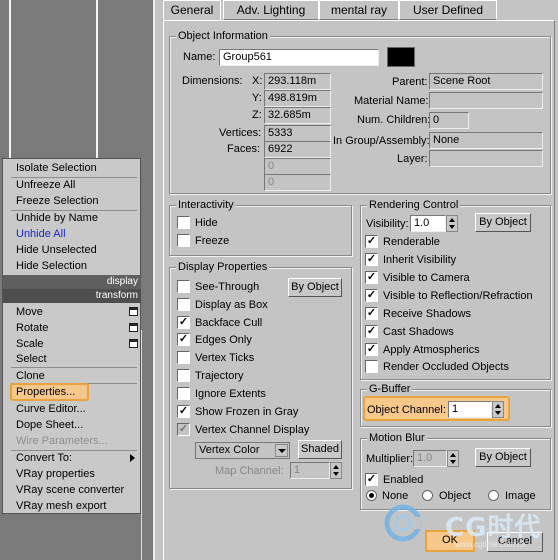 The image size is (558, 560). I want to click on menu-item-label: Convert To:, so click(44, 458).